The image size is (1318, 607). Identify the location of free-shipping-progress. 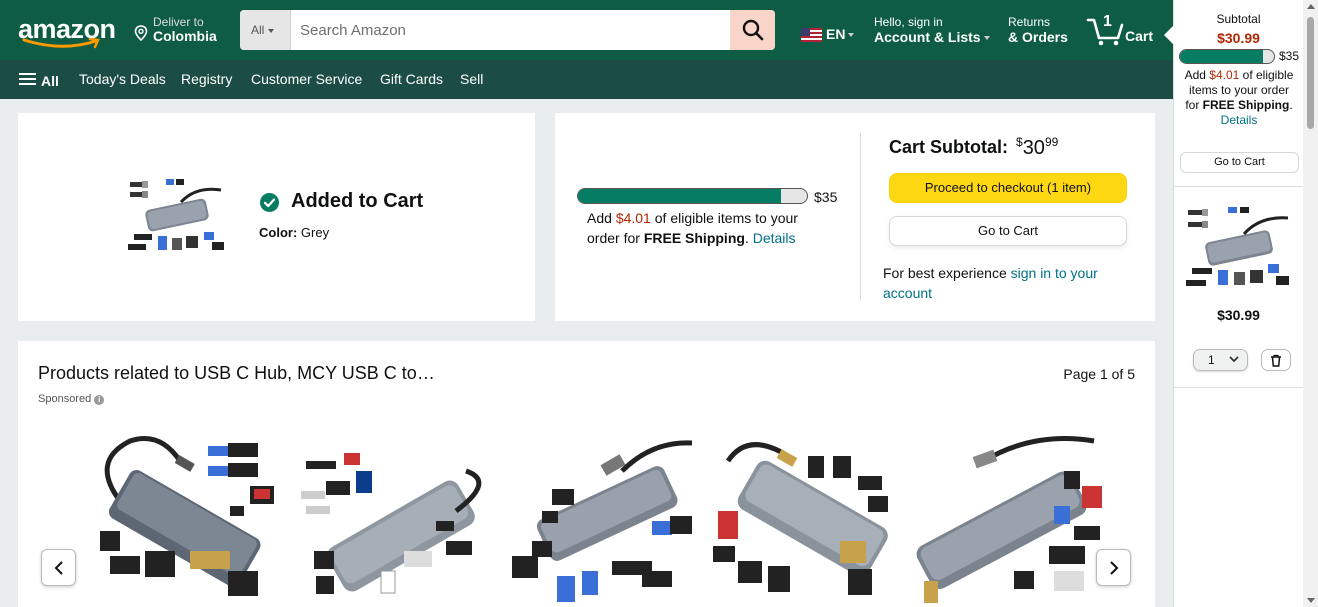
(692, 196).